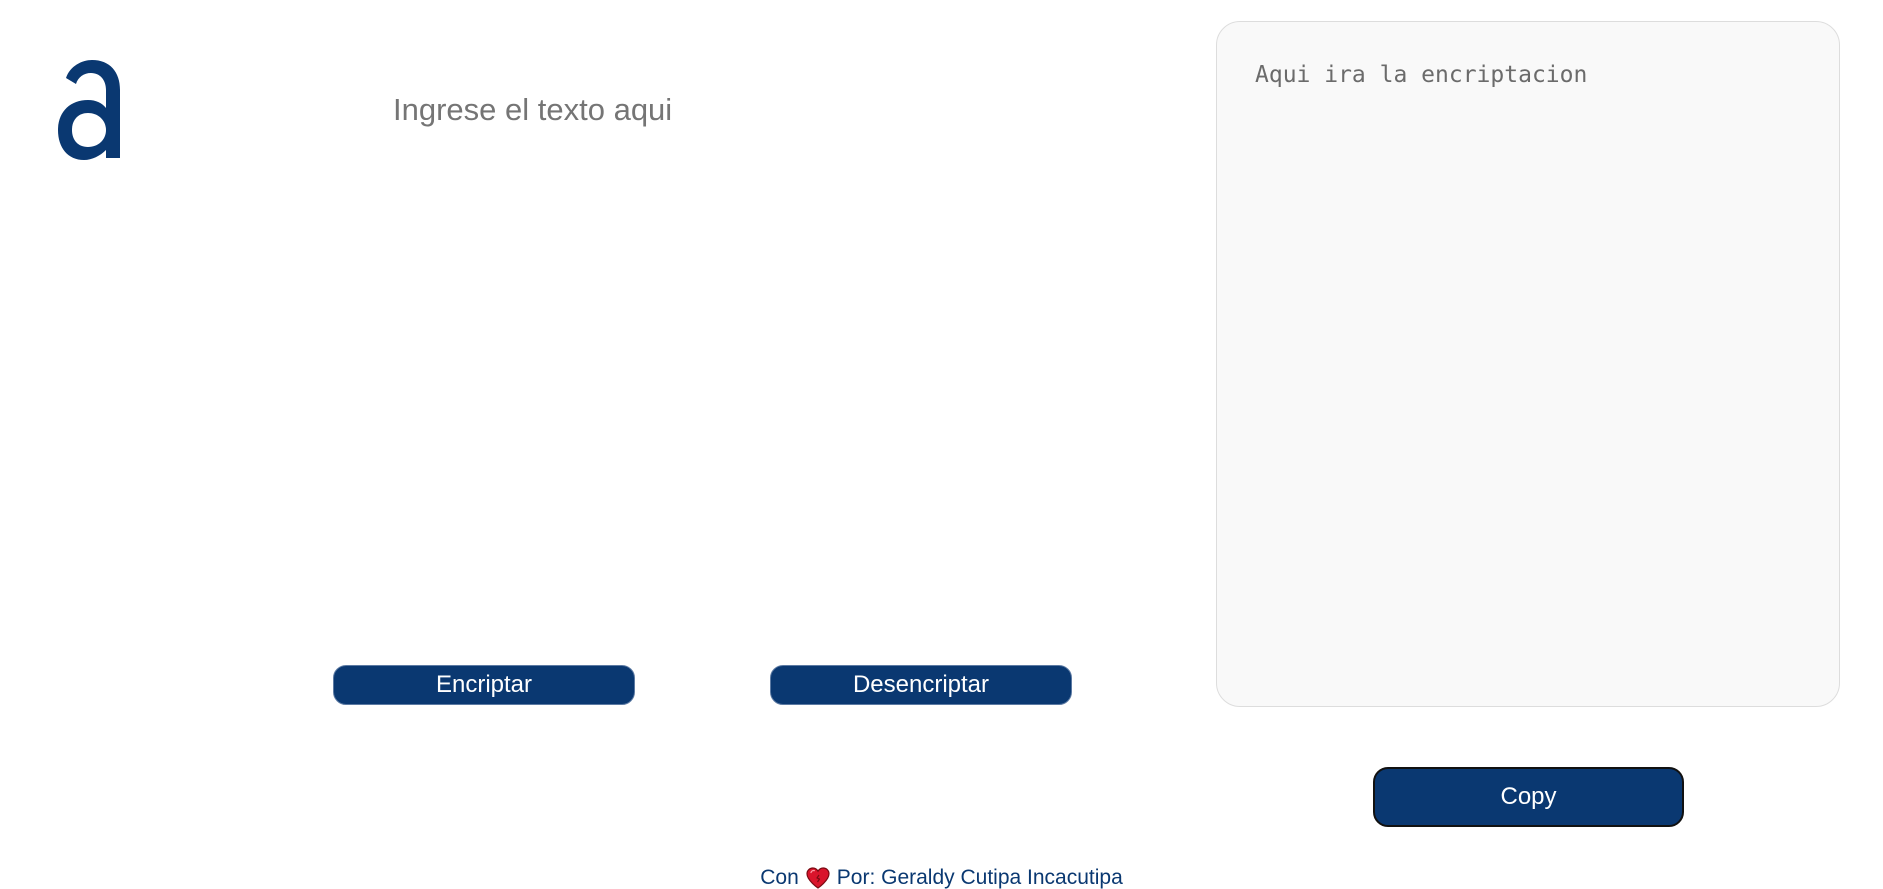 The width and height of the screenshot is (1883, 889). I want to click on footer: Con Por: Geraldy Cutipa Incacutipa, so click(941, 877).